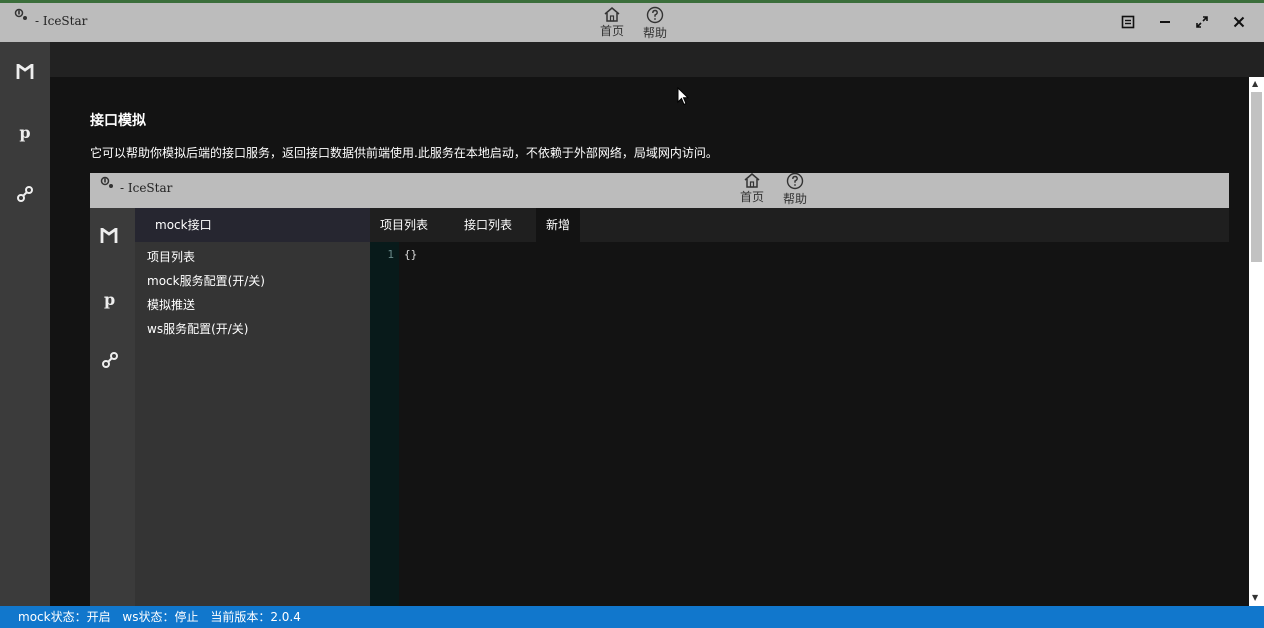 The image size is (1264, 628). Describe the element at coordinates (683, 98) in the screenshot. I see `mouse-cursor-icon` at that location.